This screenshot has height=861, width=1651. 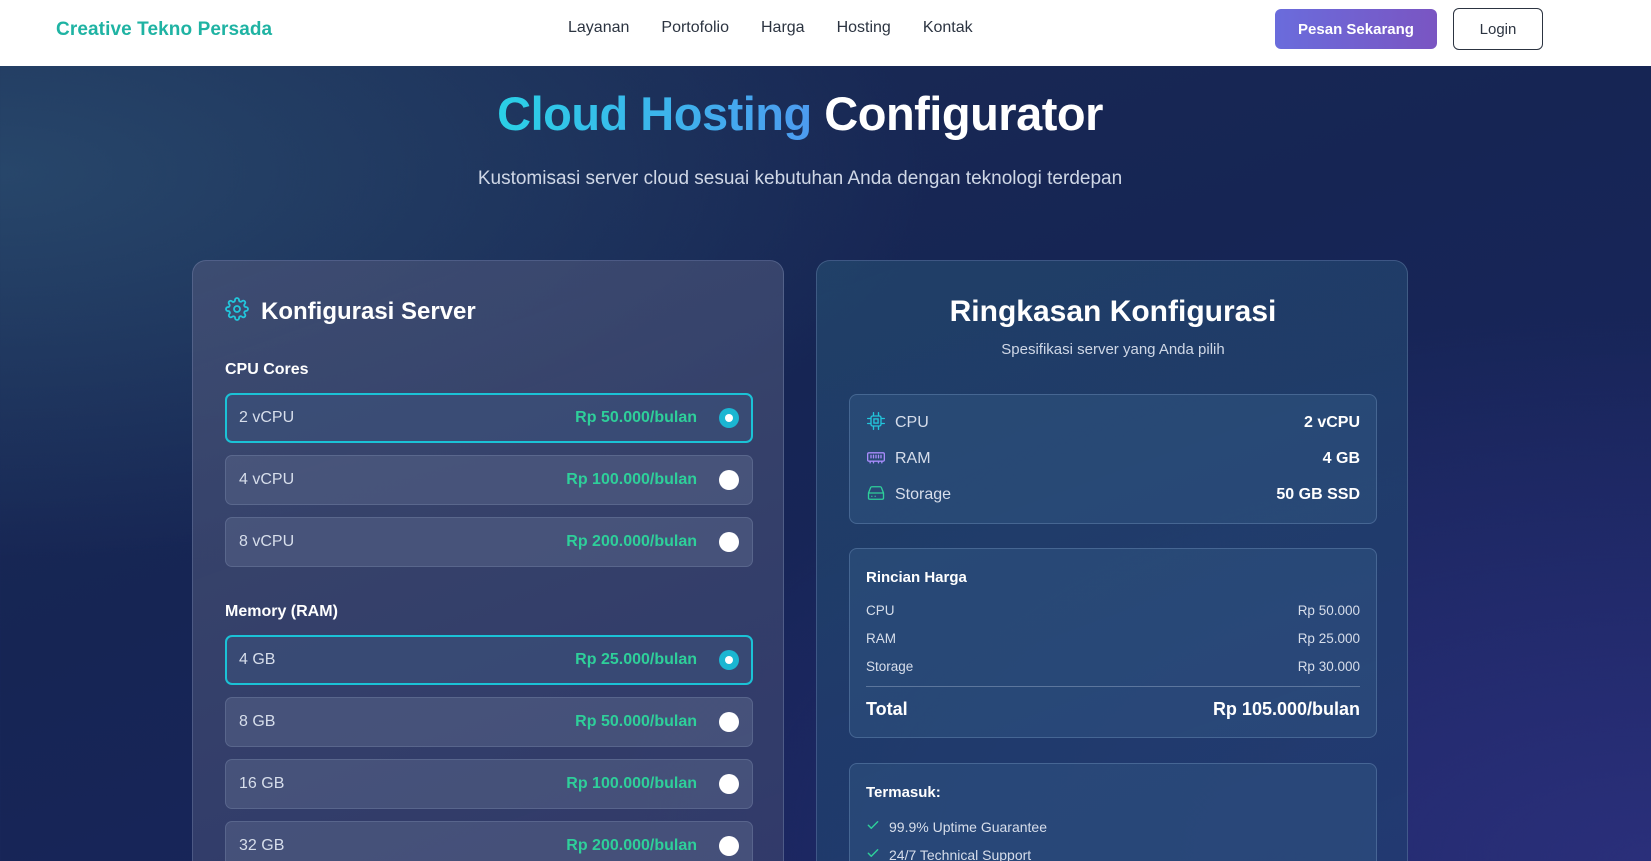 What do you see at coordinates (1318, 494) in the screenshot?
I see `spec-value: 50 GB SSD` at bounding box center [1318, 494].